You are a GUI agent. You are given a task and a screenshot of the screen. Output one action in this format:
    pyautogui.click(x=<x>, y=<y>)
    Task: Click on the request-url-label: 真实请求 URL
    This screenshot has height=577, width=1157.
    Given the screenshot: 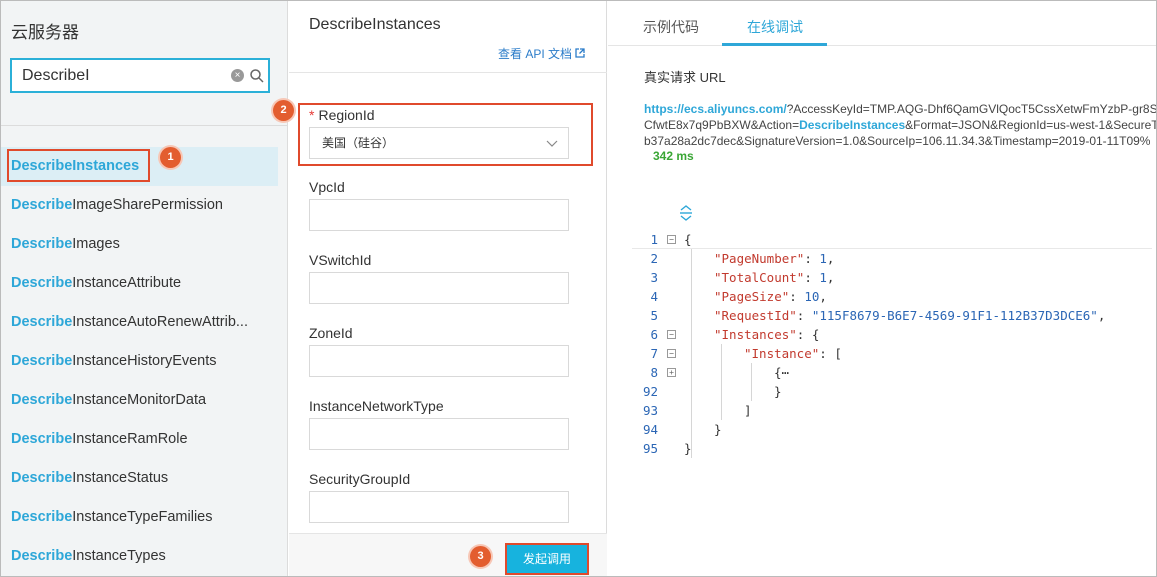 What is the action you would take?
    pyautogui.click(x=685, y=77)
    